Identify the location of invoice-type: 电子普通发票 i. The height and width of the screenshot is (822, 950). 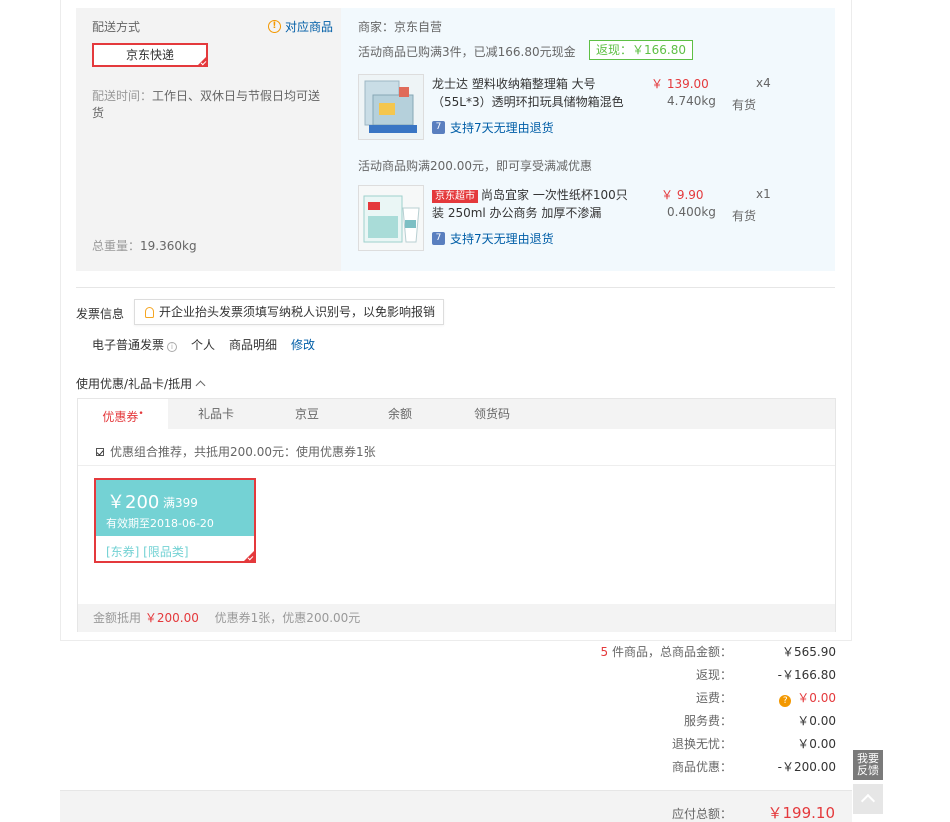
(135, 344).